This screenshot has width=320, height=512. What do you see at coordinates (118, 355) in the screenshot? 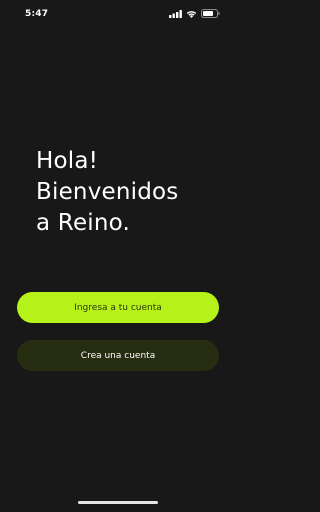
I see `create-account-button: Crea una cuenta` at bounding box center [118, 355].